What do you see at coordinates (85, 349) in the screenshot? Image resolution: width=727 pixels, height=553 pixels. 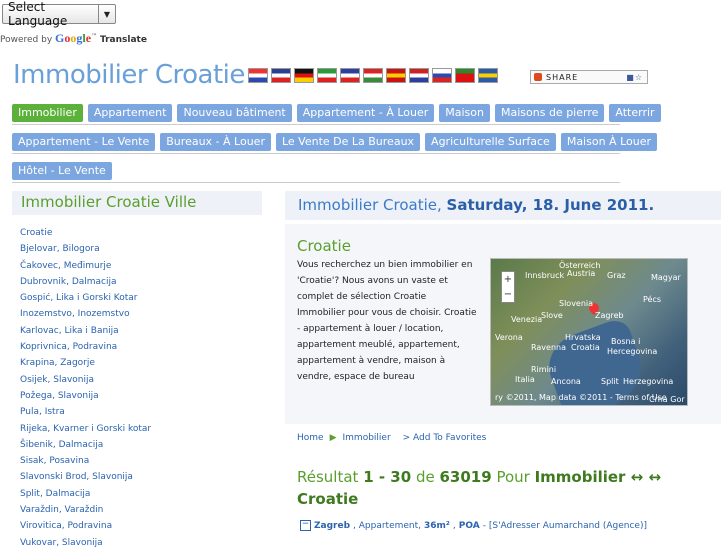 I see `city-link: Koprivnica, Podravina` at bounding box center [85, 349].